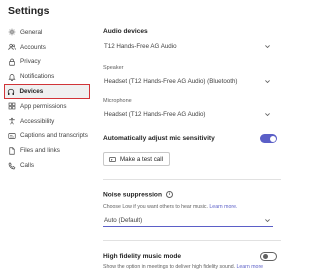 The height and width of the screenshot is (278, 320). What do you see at coordinates (47, 62) in the screenshot?
I see `sidebar-item-privacy: Privacy` at bounding box center [47, 62].